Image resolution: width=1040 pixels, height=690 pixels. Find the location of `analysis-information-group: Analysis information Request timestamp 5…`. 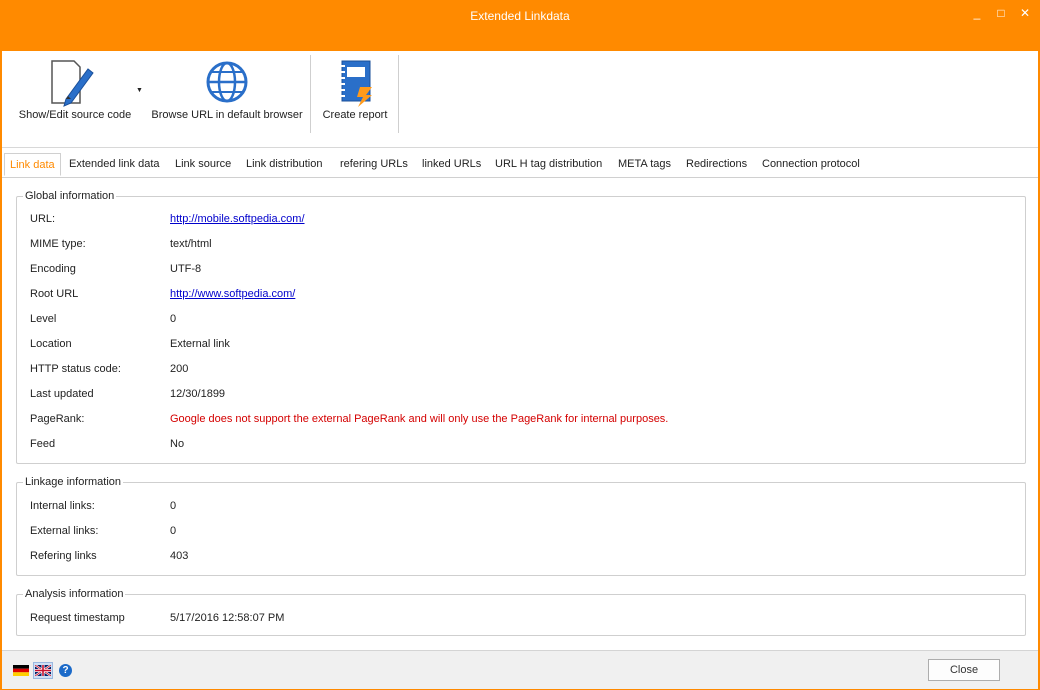

analysis-information-group: Analysis information Request timestamp 5… is located at coordinates (521, 612).